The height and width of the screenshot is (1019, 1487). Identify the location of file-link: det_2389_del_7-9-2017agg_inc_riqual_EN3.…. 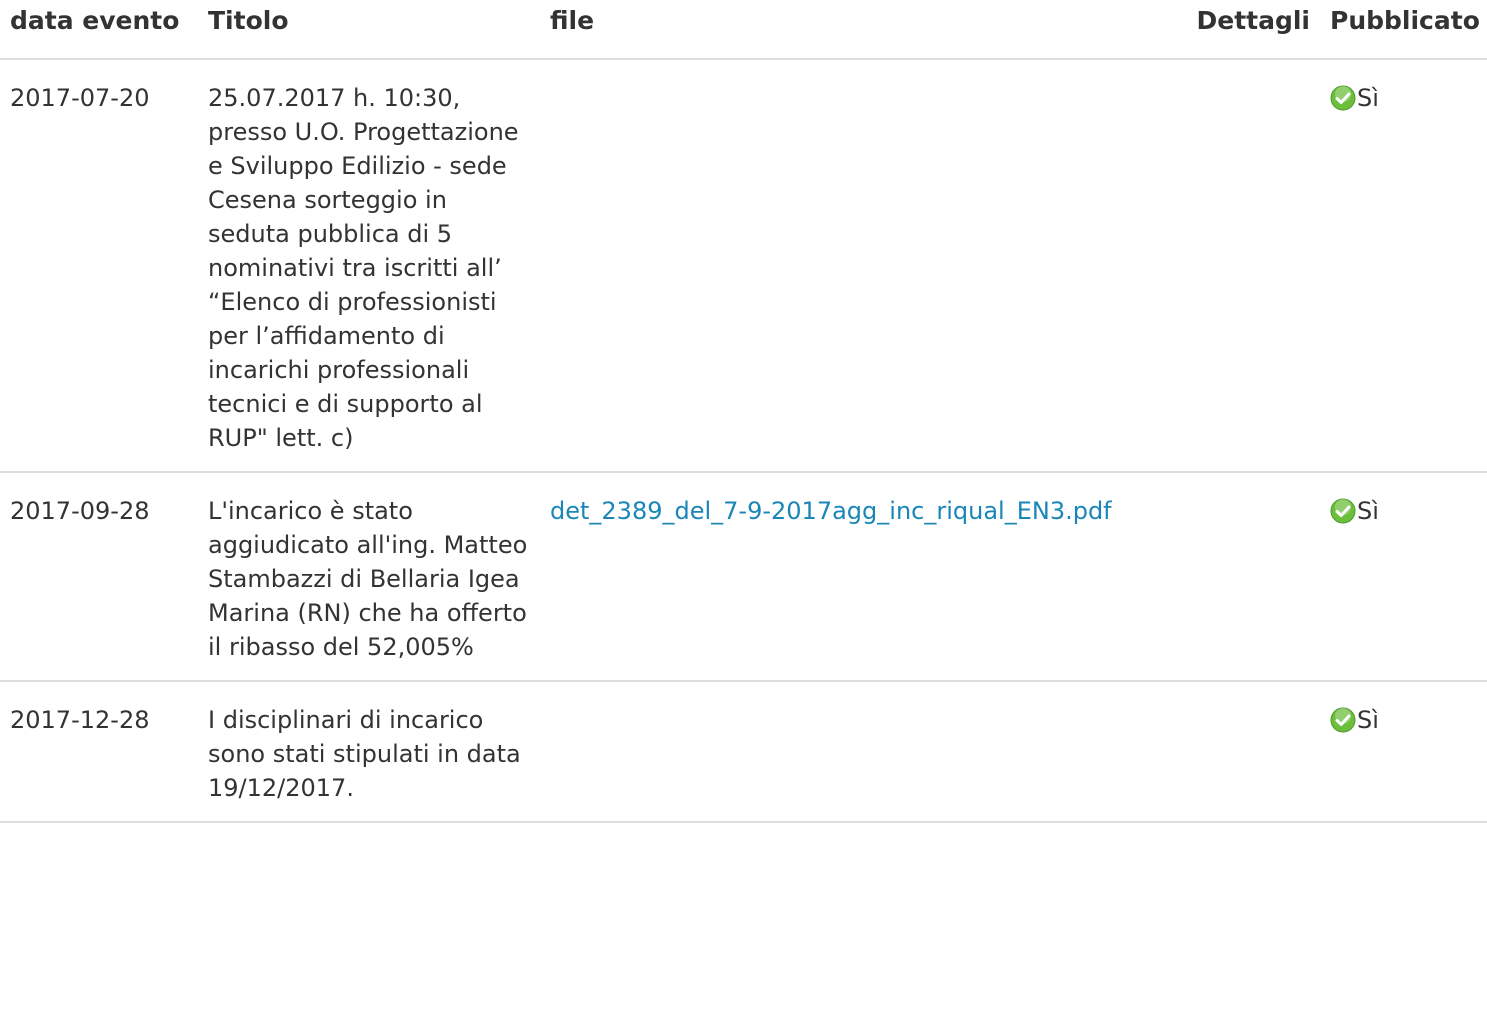
(831, 511).